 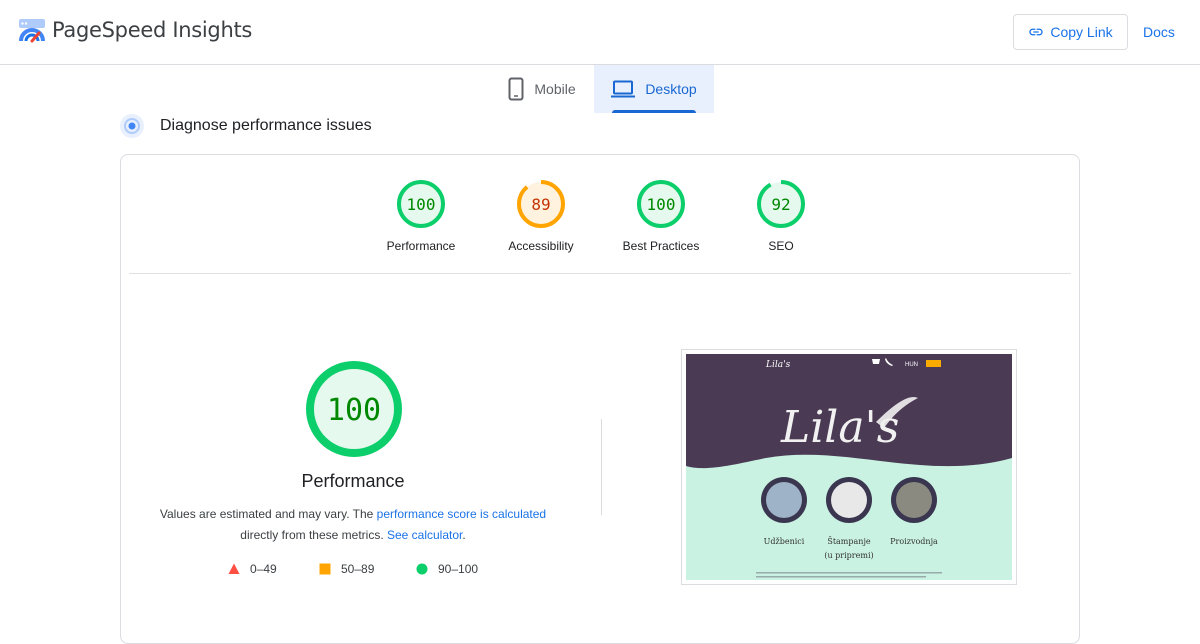 I want to click on link-icon, so click(x=1036, y=32).